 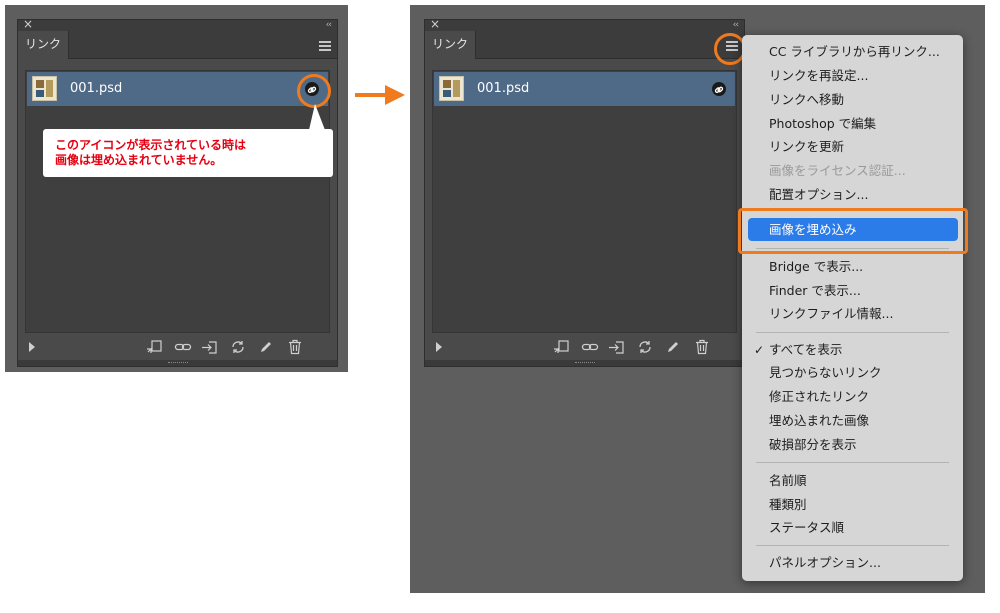 I want to click on menu-item-sort-by-type: 種類別, so click(x=788, y=505).